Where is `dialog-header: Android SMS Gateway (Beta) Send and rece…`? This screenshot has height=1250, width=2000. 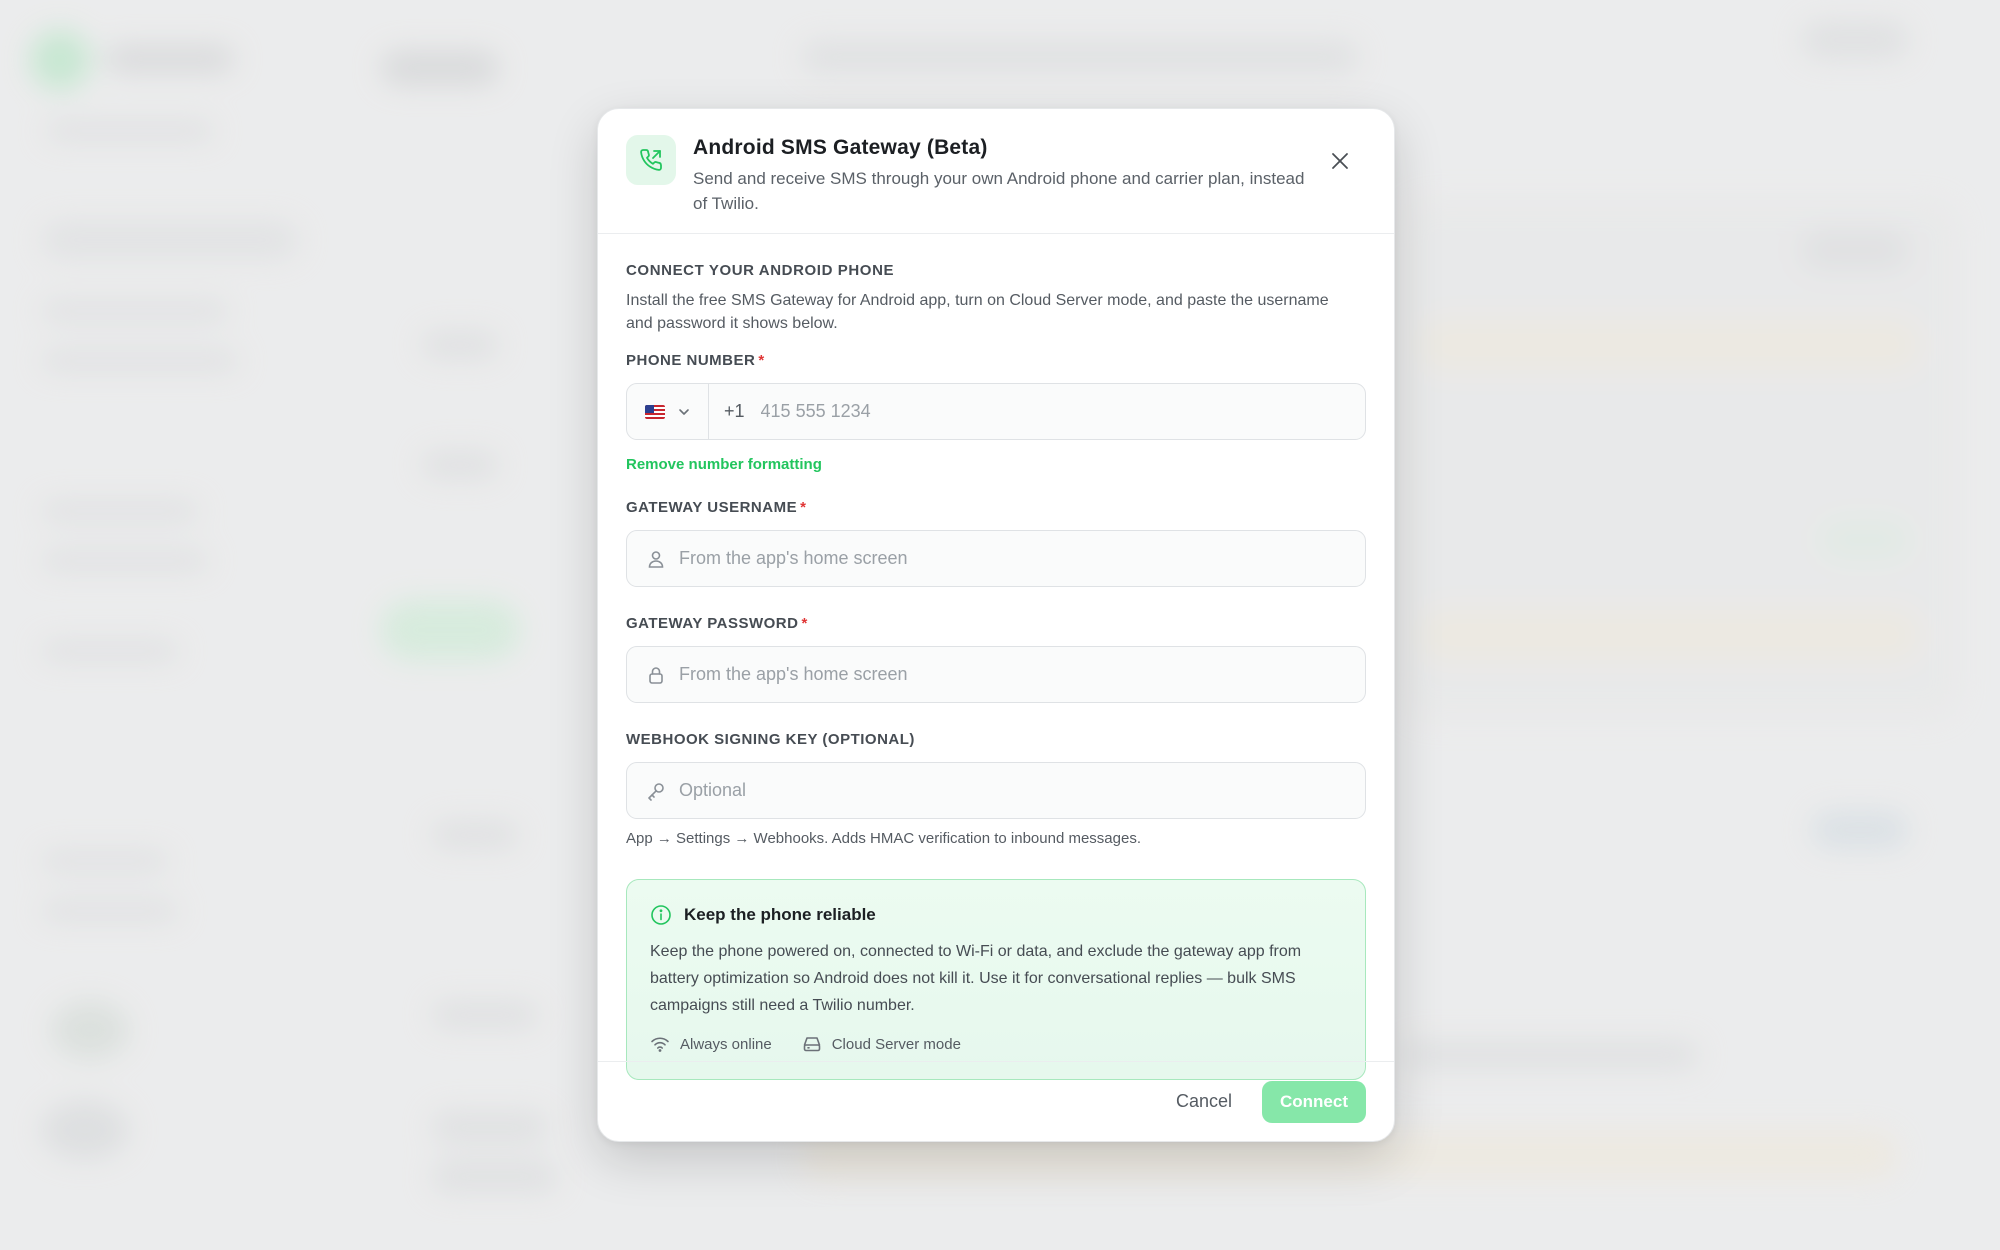
dialog-header: Android SMS Gateway (Beta) Send and rece… is located at coordinates (996, 171).